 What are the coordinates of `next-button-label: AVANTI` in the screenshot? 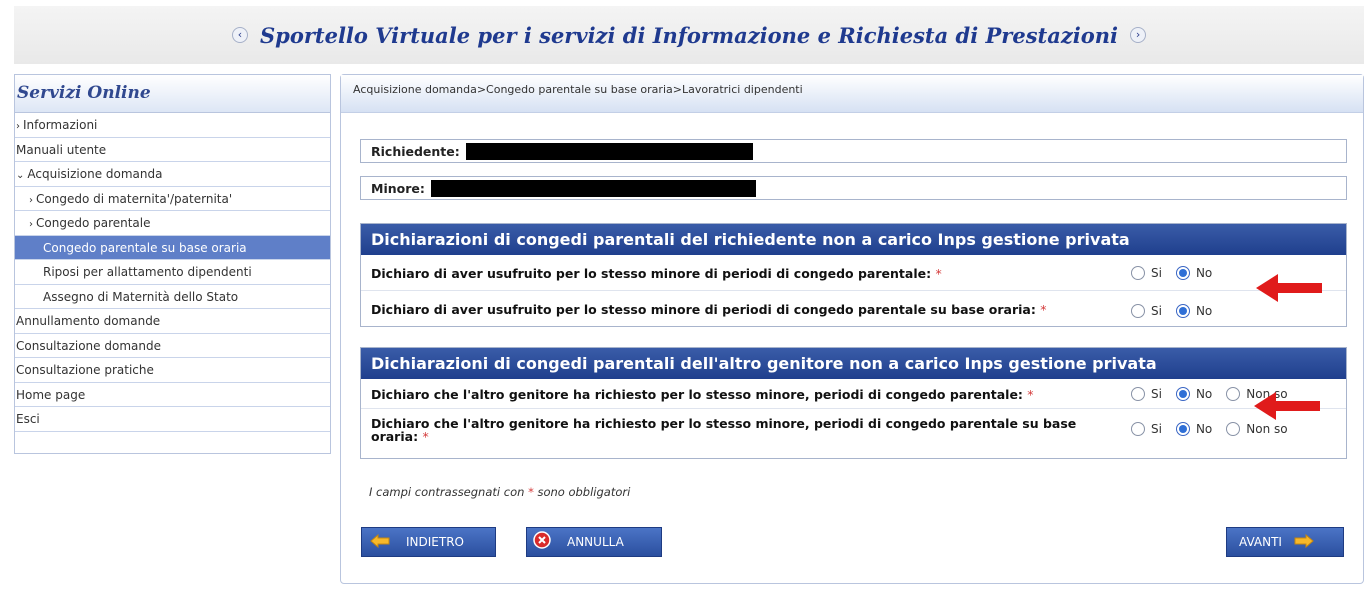 It's located at (1260, 542).